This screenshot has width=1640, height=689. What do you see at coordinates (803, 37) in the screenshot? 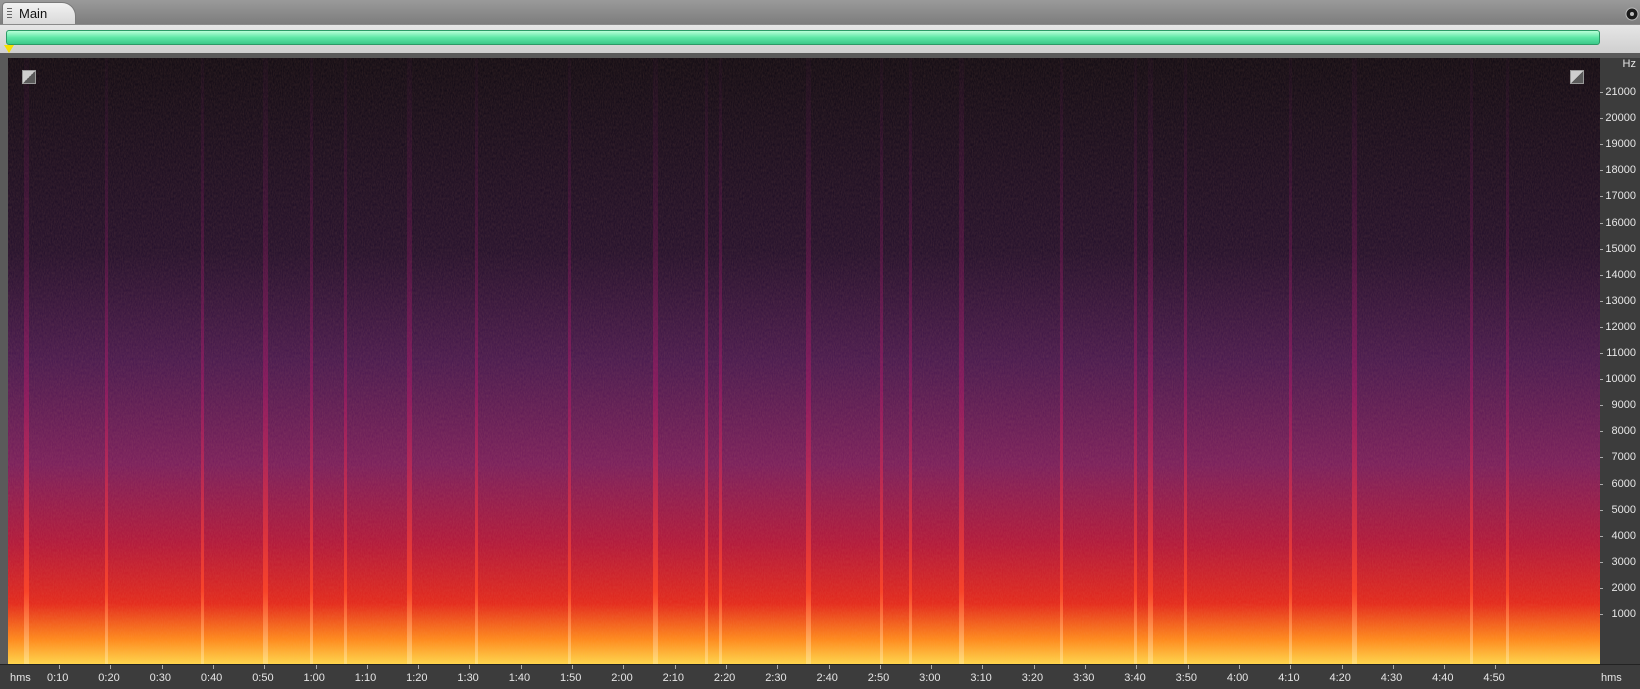
I see `overview-range-bar` at bounding box center [803, 37].